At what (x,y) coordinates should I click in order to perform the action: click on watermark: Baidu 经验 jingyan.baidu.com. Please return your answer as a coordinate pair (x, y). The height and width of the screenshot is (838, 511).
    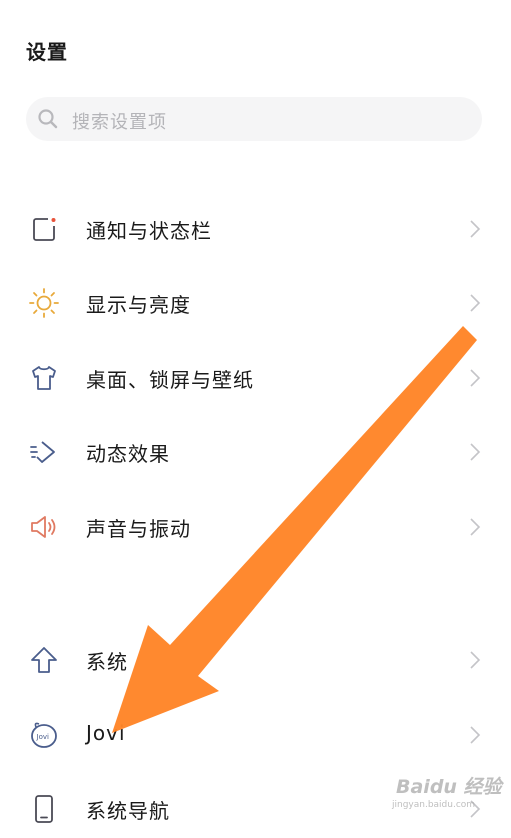
    Looking at the image, I should click on (447, 796).